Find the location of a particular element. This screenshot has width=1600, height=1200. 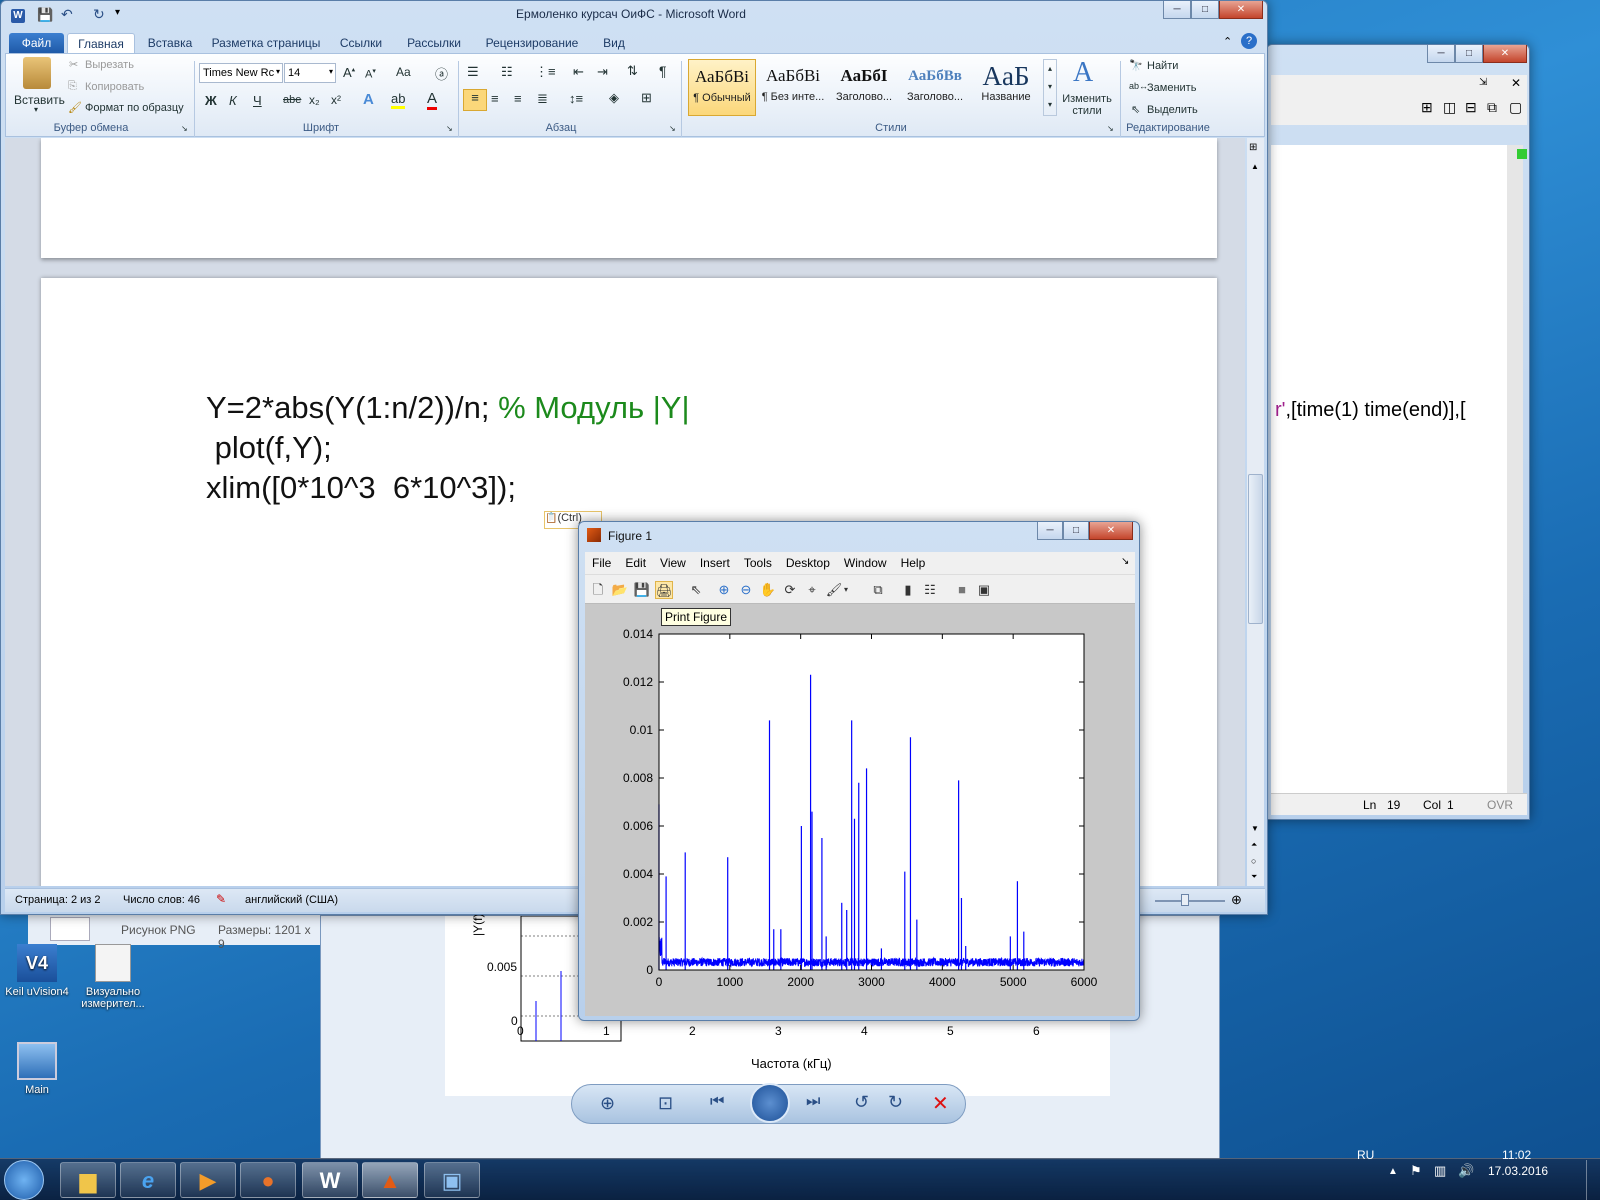

font-color-icon: A is located at coordinates (432, 100).